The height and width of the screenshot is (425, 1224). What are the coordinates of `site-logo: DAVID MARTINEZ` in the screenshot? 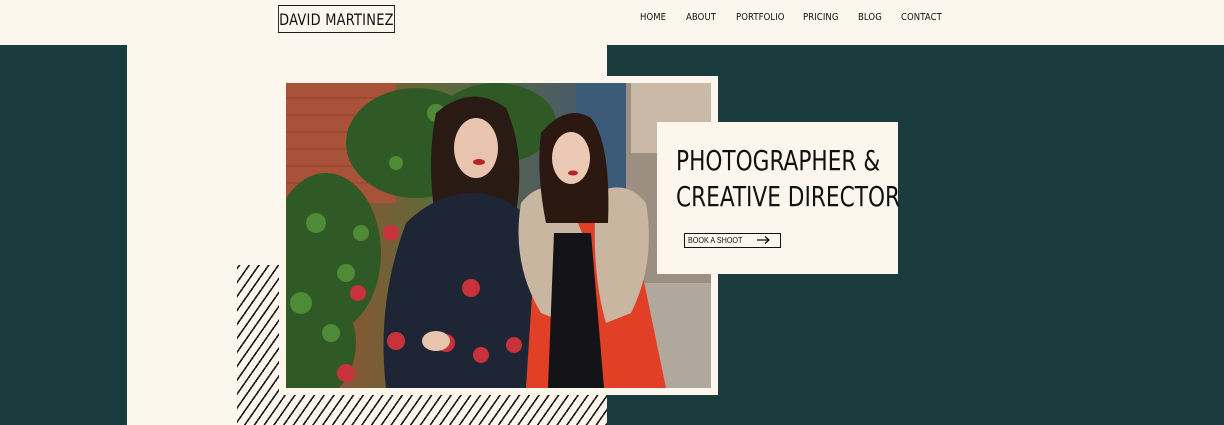 It's located at (336, 19).